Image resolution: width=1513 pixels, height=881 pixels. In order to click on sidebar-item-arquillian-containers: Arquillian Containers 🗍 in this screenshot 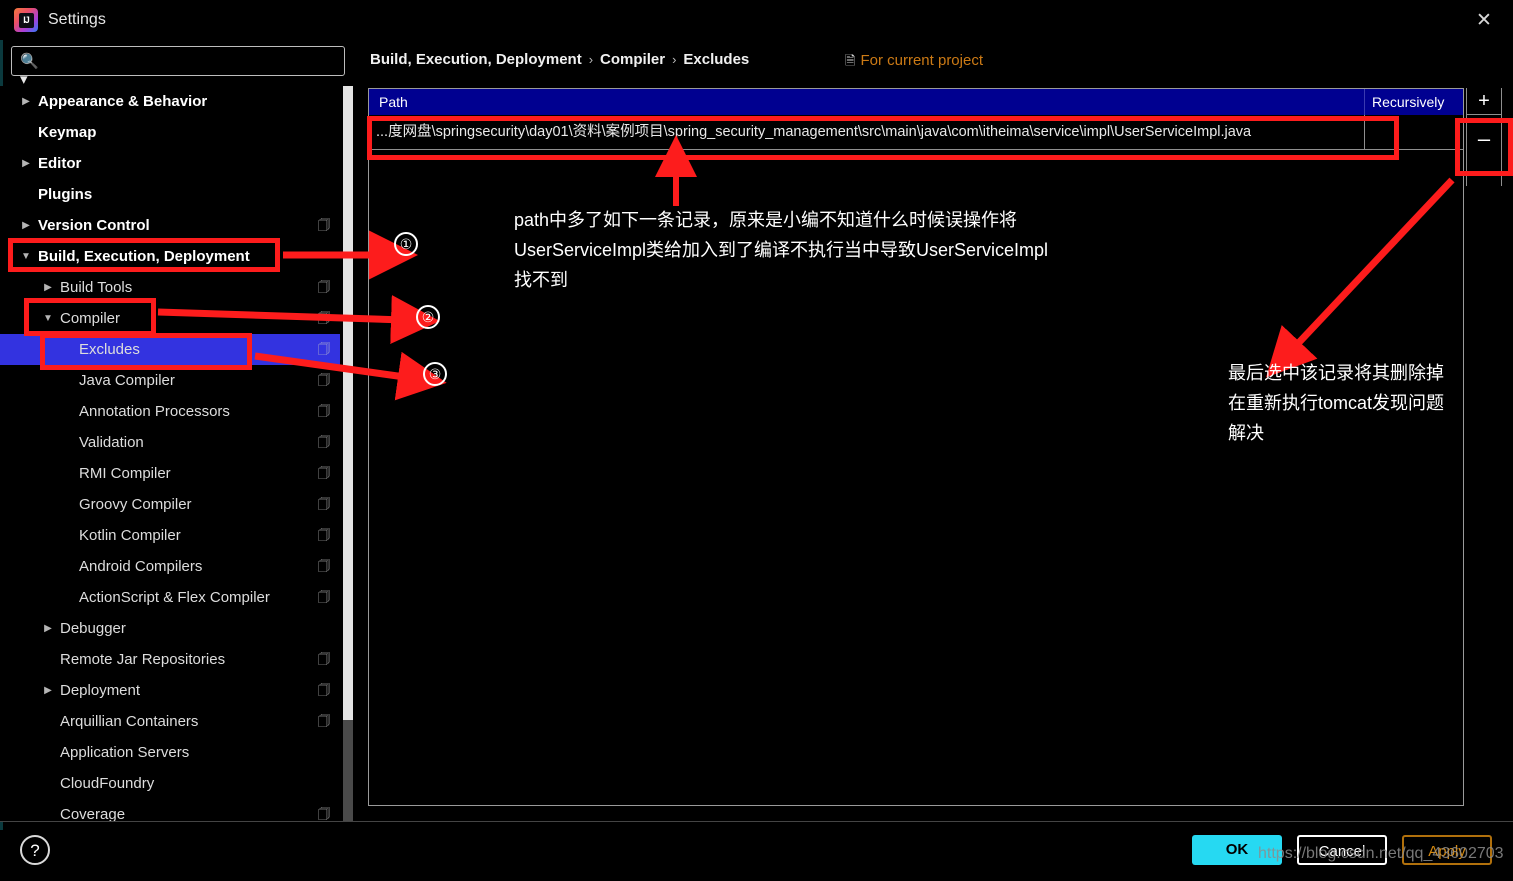, I will do `click(170, 721)`.